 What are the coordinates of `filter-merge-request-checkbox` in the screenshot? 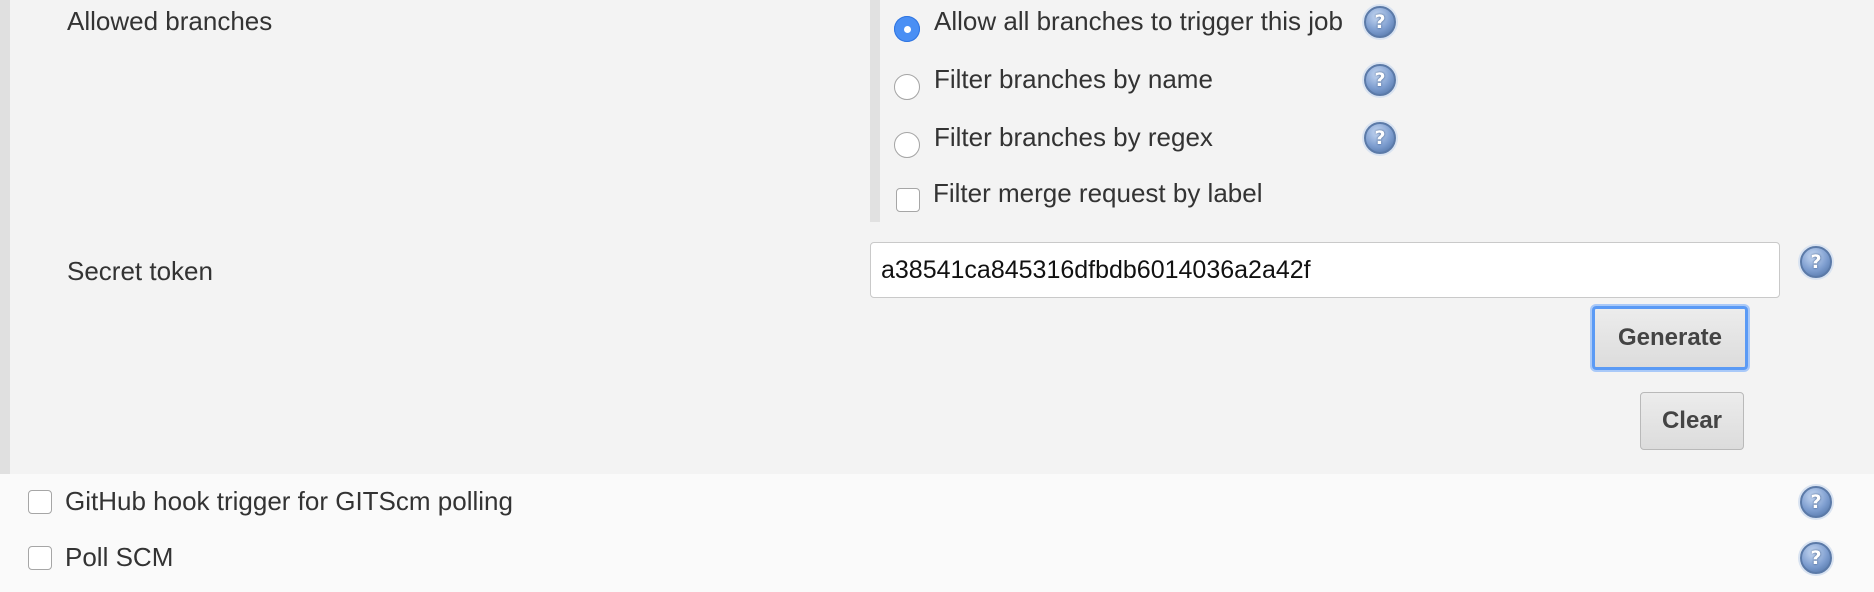 It's located at (908, 200).